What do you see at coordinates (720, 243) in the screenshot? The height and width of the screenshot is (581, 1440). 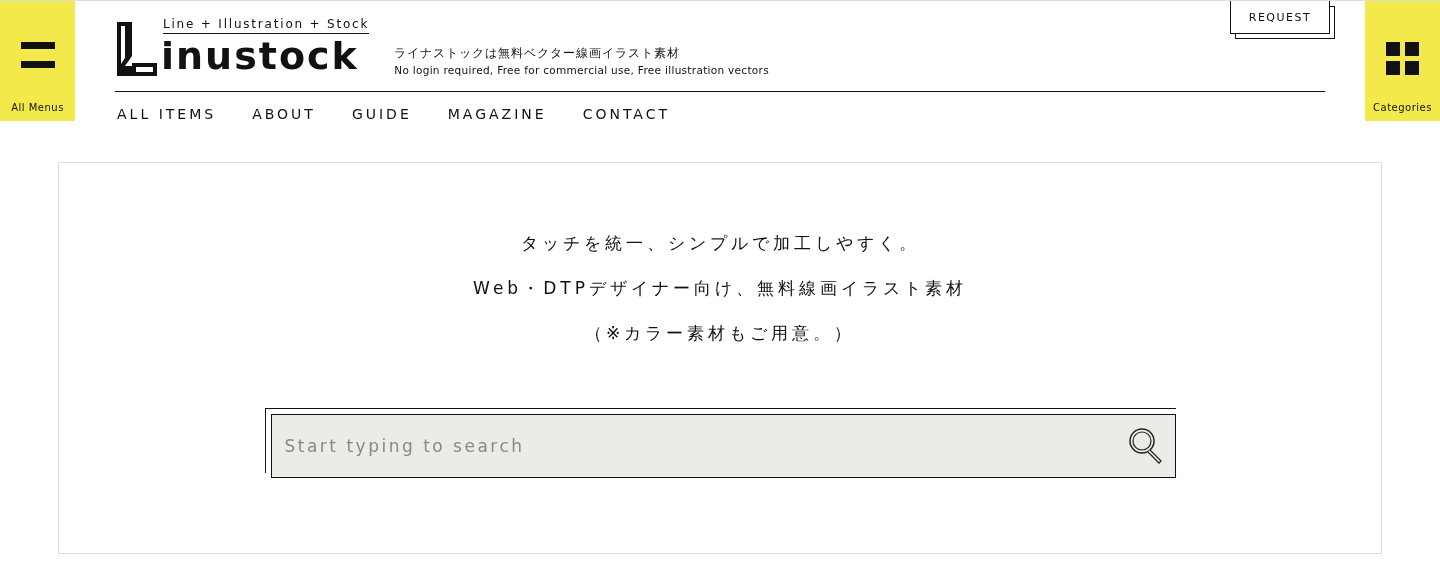 I see `hero-text: タッチを統一、シンプルで加工しやすく。` at bounding box center [720, 243].